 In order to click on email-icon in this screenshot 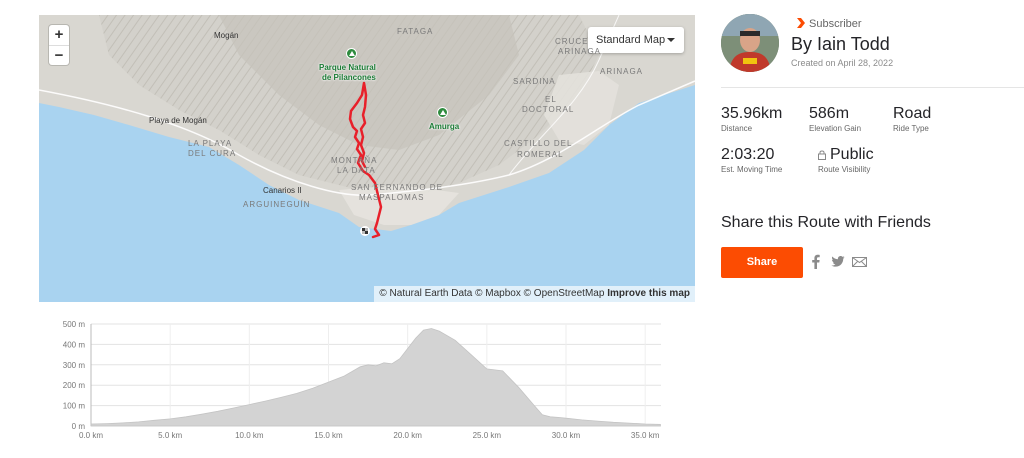, I will do `click(859, 262)`.